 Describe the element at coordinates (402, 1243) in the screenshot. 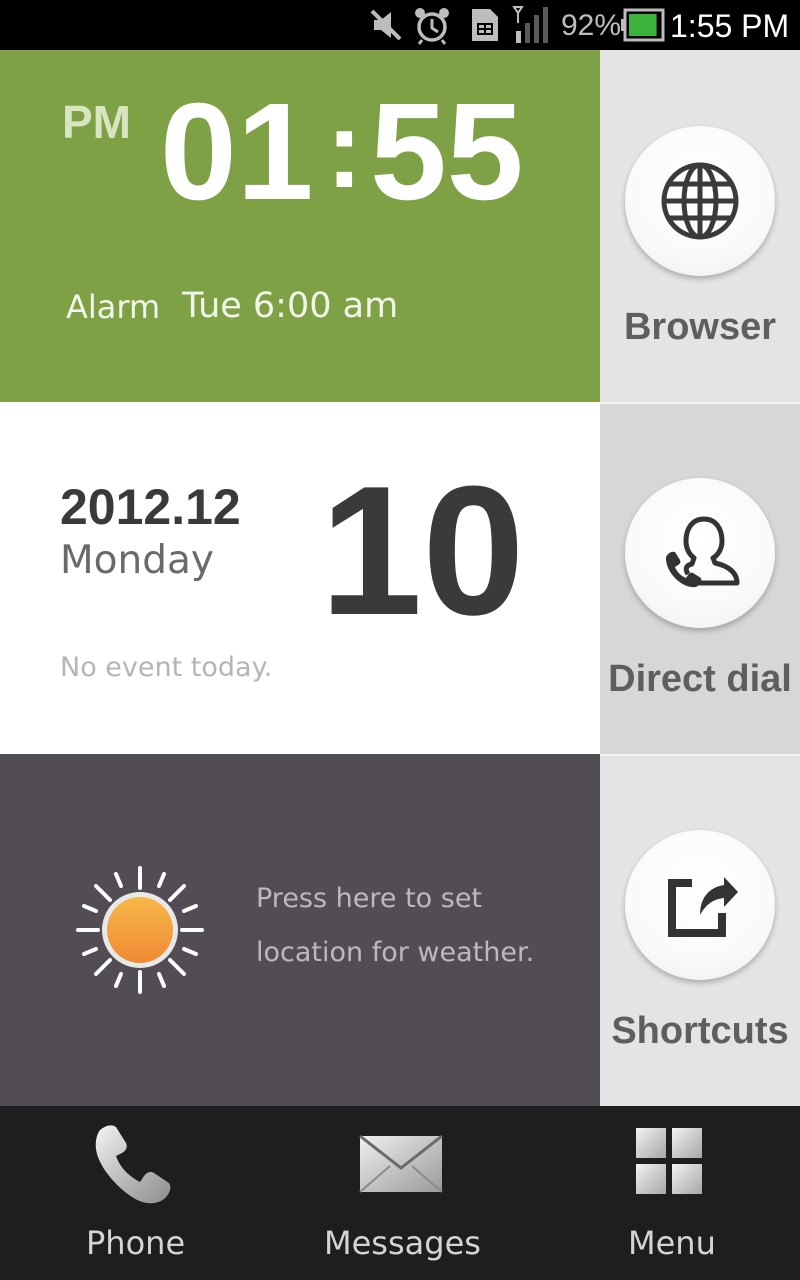

I see `messages-label: Messages` at that location.